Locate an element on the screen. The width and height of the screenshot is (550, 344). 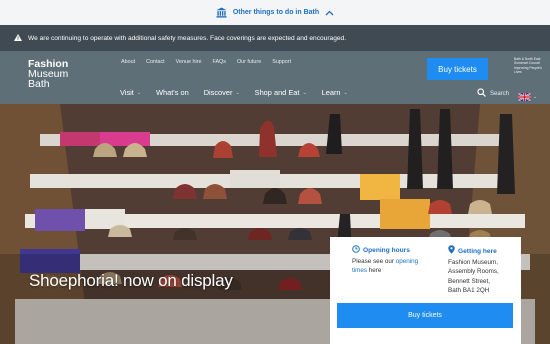
main-nav-label: Visit is located at coordinates (127, 92).